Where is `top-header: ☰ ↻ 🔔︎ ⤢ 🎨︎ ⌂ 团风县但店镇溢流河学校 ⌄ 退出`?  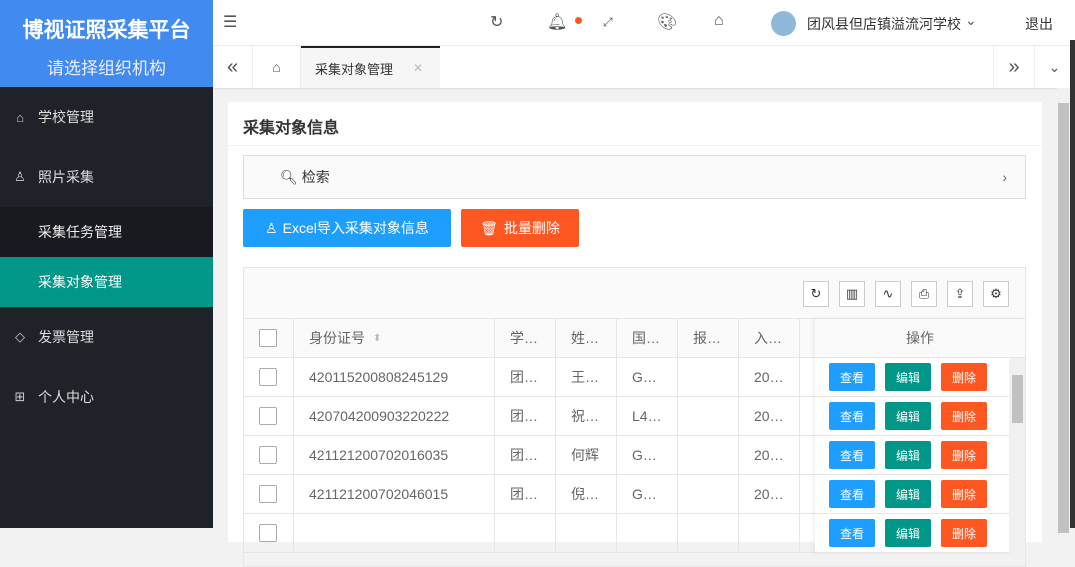 top-header: ☰ ↻ 🔔︎ ⤢ 🎨︎ ⌂ 团风县但店镇溢流河学校 ⌄ 退出 is located at coordinates (644, 23).